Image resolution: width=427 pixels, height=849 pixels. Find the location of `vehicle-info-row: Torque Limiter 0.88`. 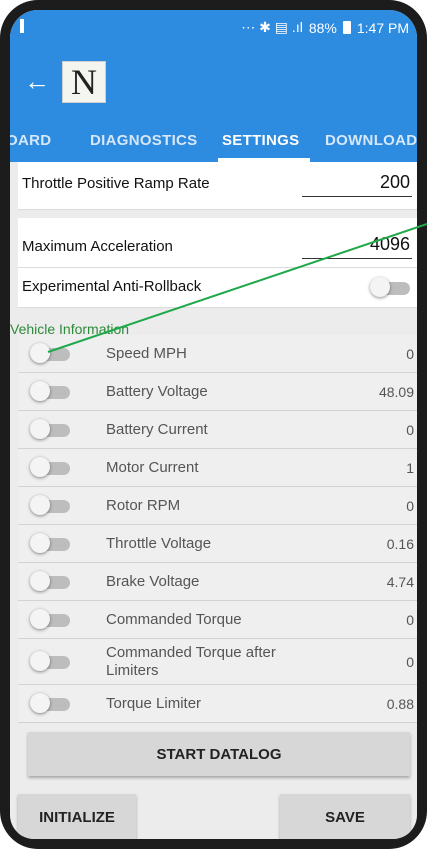

vehicle-info-row: Torque Limiter 0.88 is located at coordinates (217, 704).